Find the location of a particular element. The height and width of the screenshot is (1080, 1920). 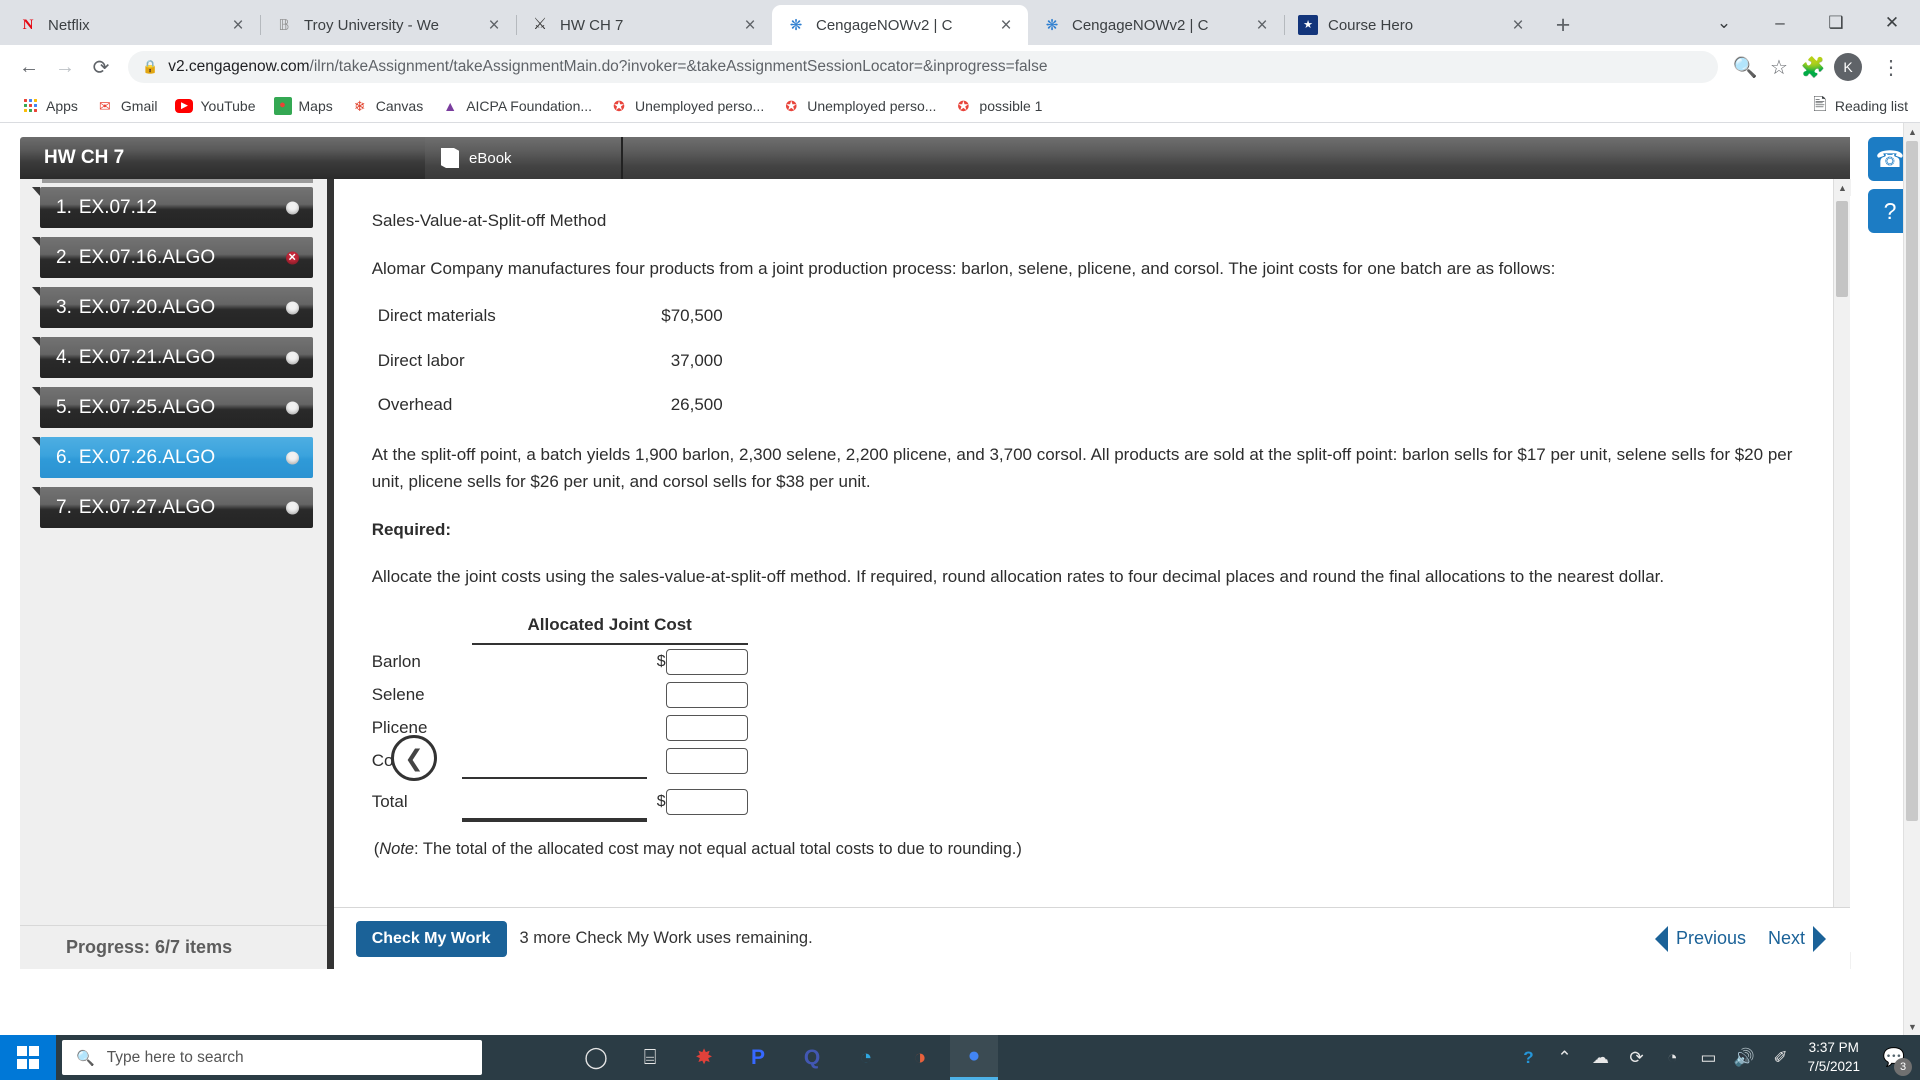

cost-value: $70,500 is located at coordinates (692, 316).